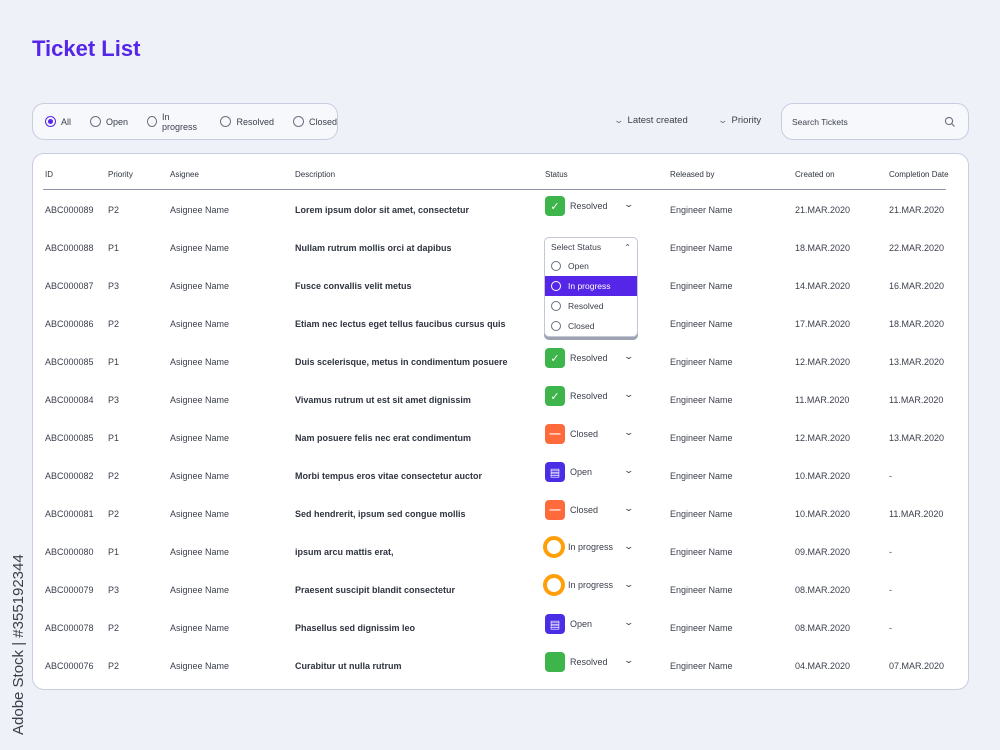  What do you see at coordinates (314, 121) in the screenshot?
I see `filter-option-closed: Closed` at bounding box center [314, 121].